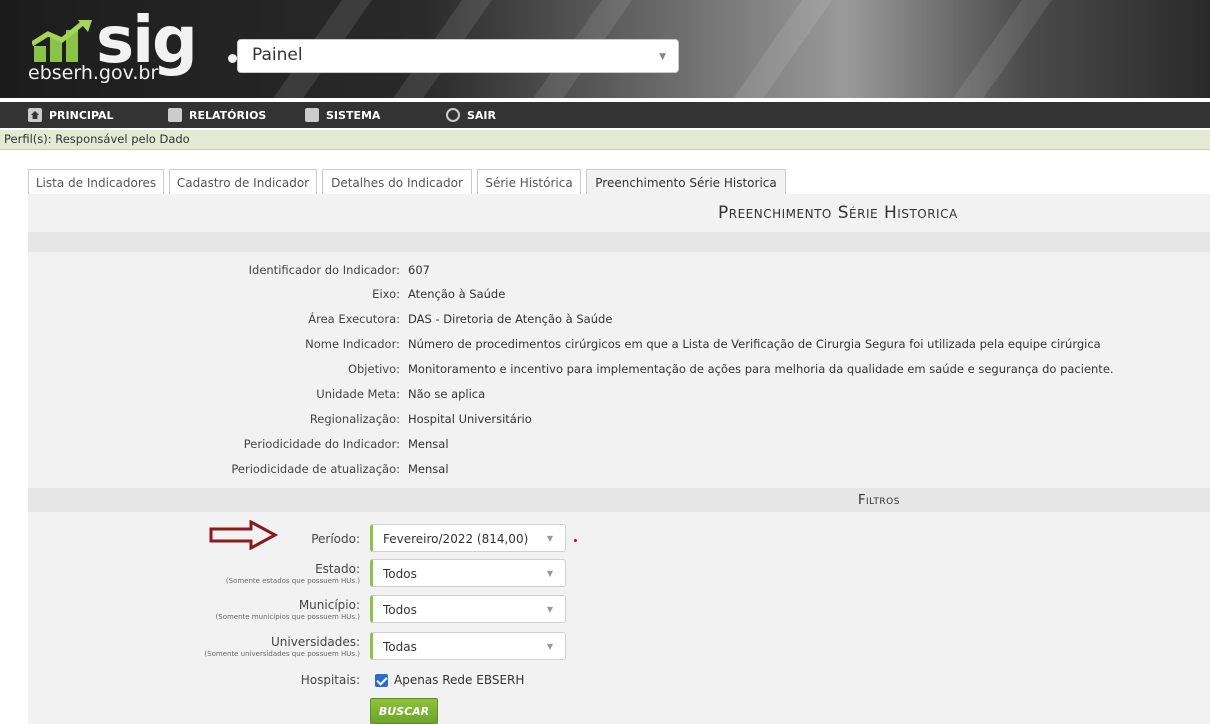 Image resolution: width=1210 pixels, height=724 pixels. What do you see at coordinates (400, 610) in the screenshot?
I see `municipio-select-value: Todos` at bounding box center [400, 610].